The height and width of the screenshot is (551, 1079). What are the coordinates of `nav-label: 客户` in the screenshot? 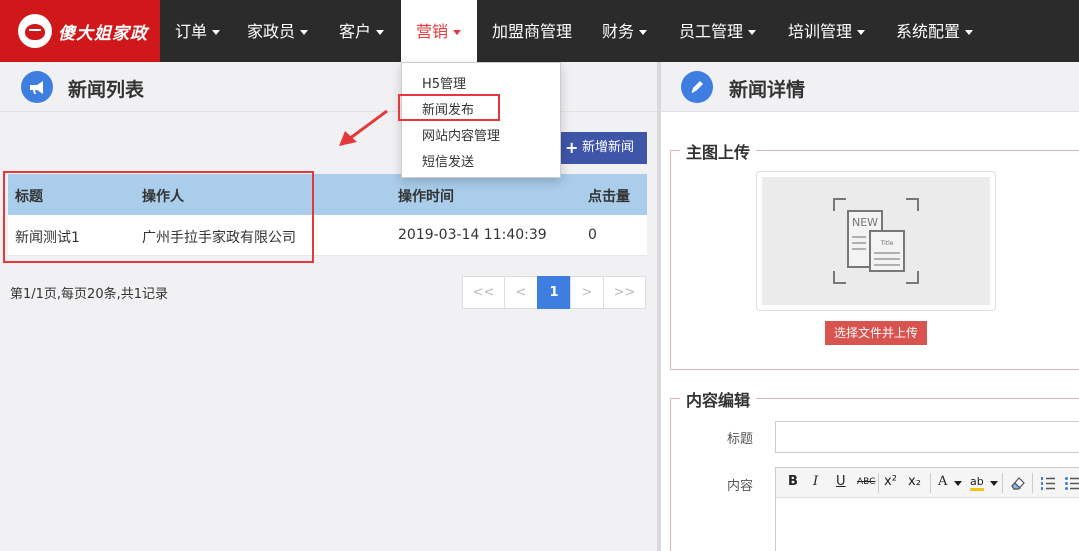 It's located at (355, 31).